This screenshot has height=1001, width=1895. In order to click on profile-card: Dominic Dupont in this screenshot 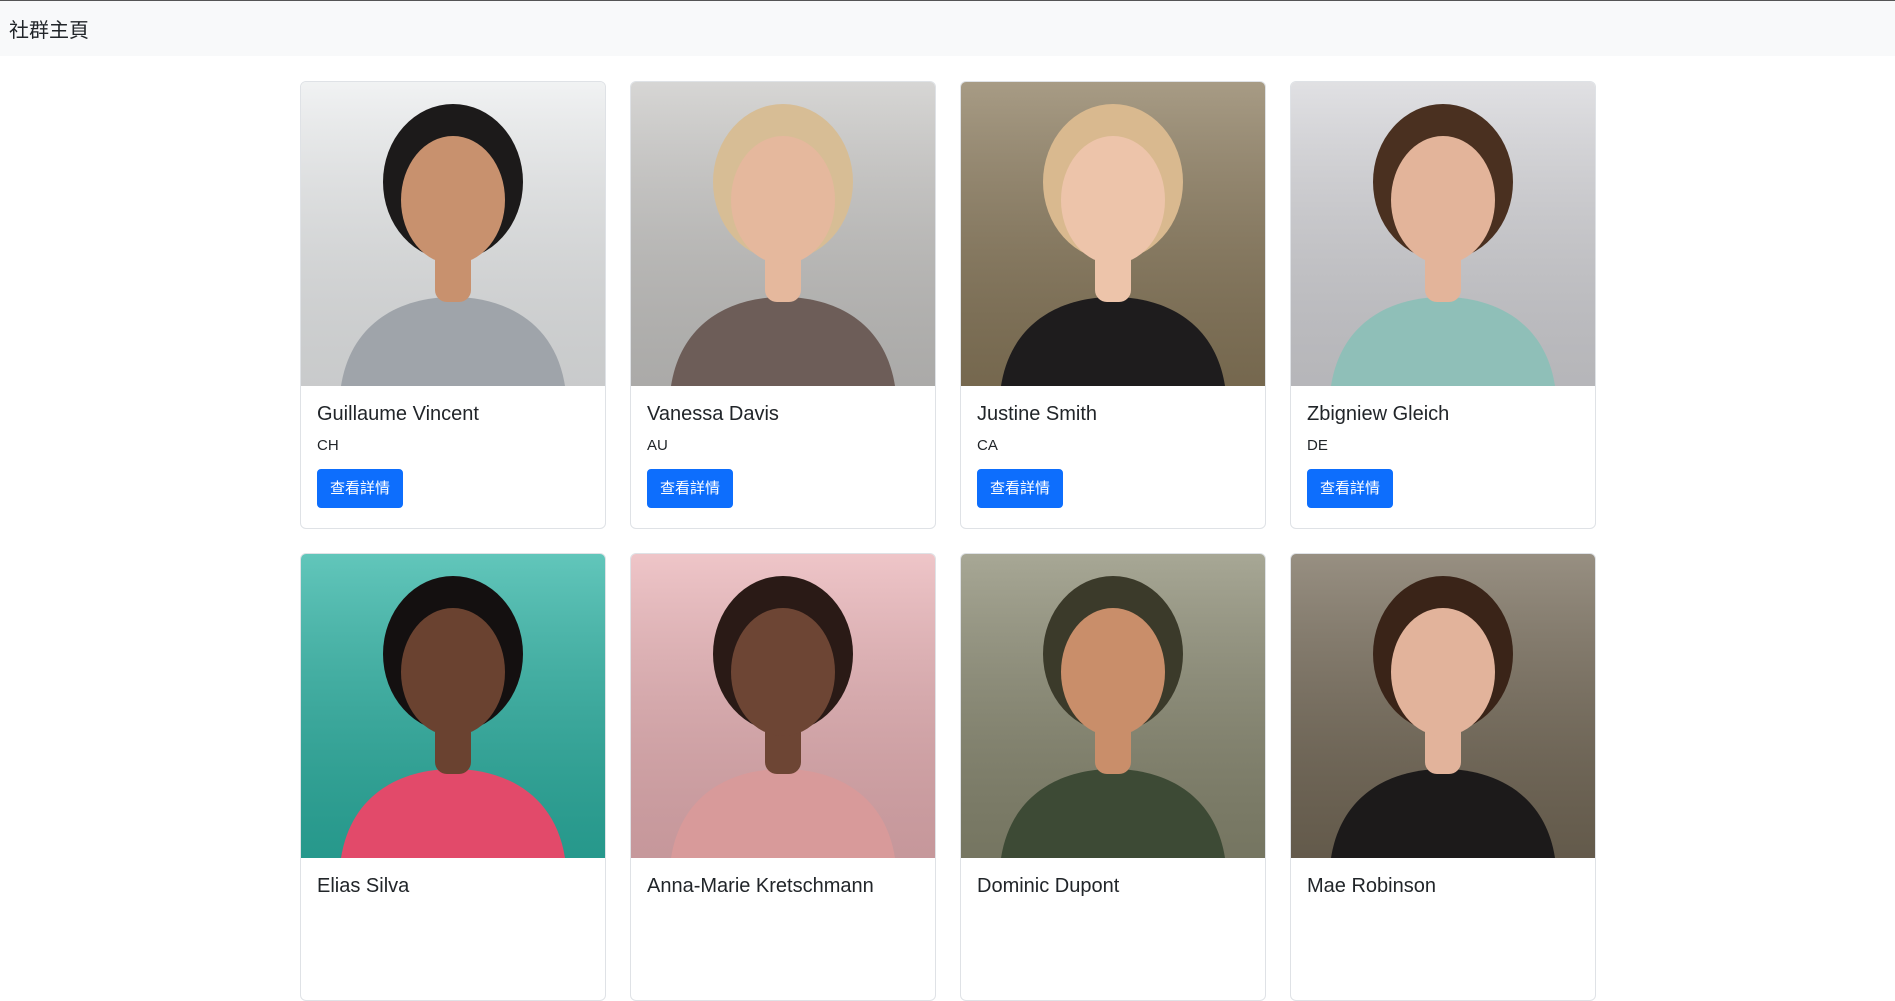, I will do `click(1113, 777)`.